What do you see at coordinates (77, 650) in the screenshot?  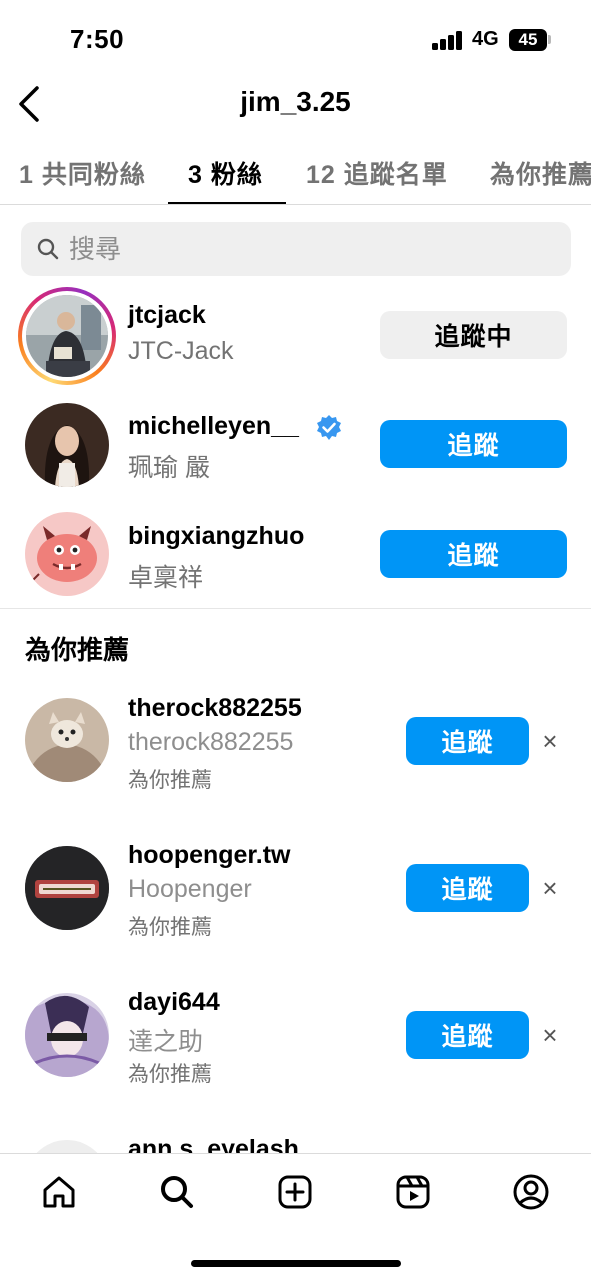 I see `section-title: 為你推薦` at bounding box center [77, 650].